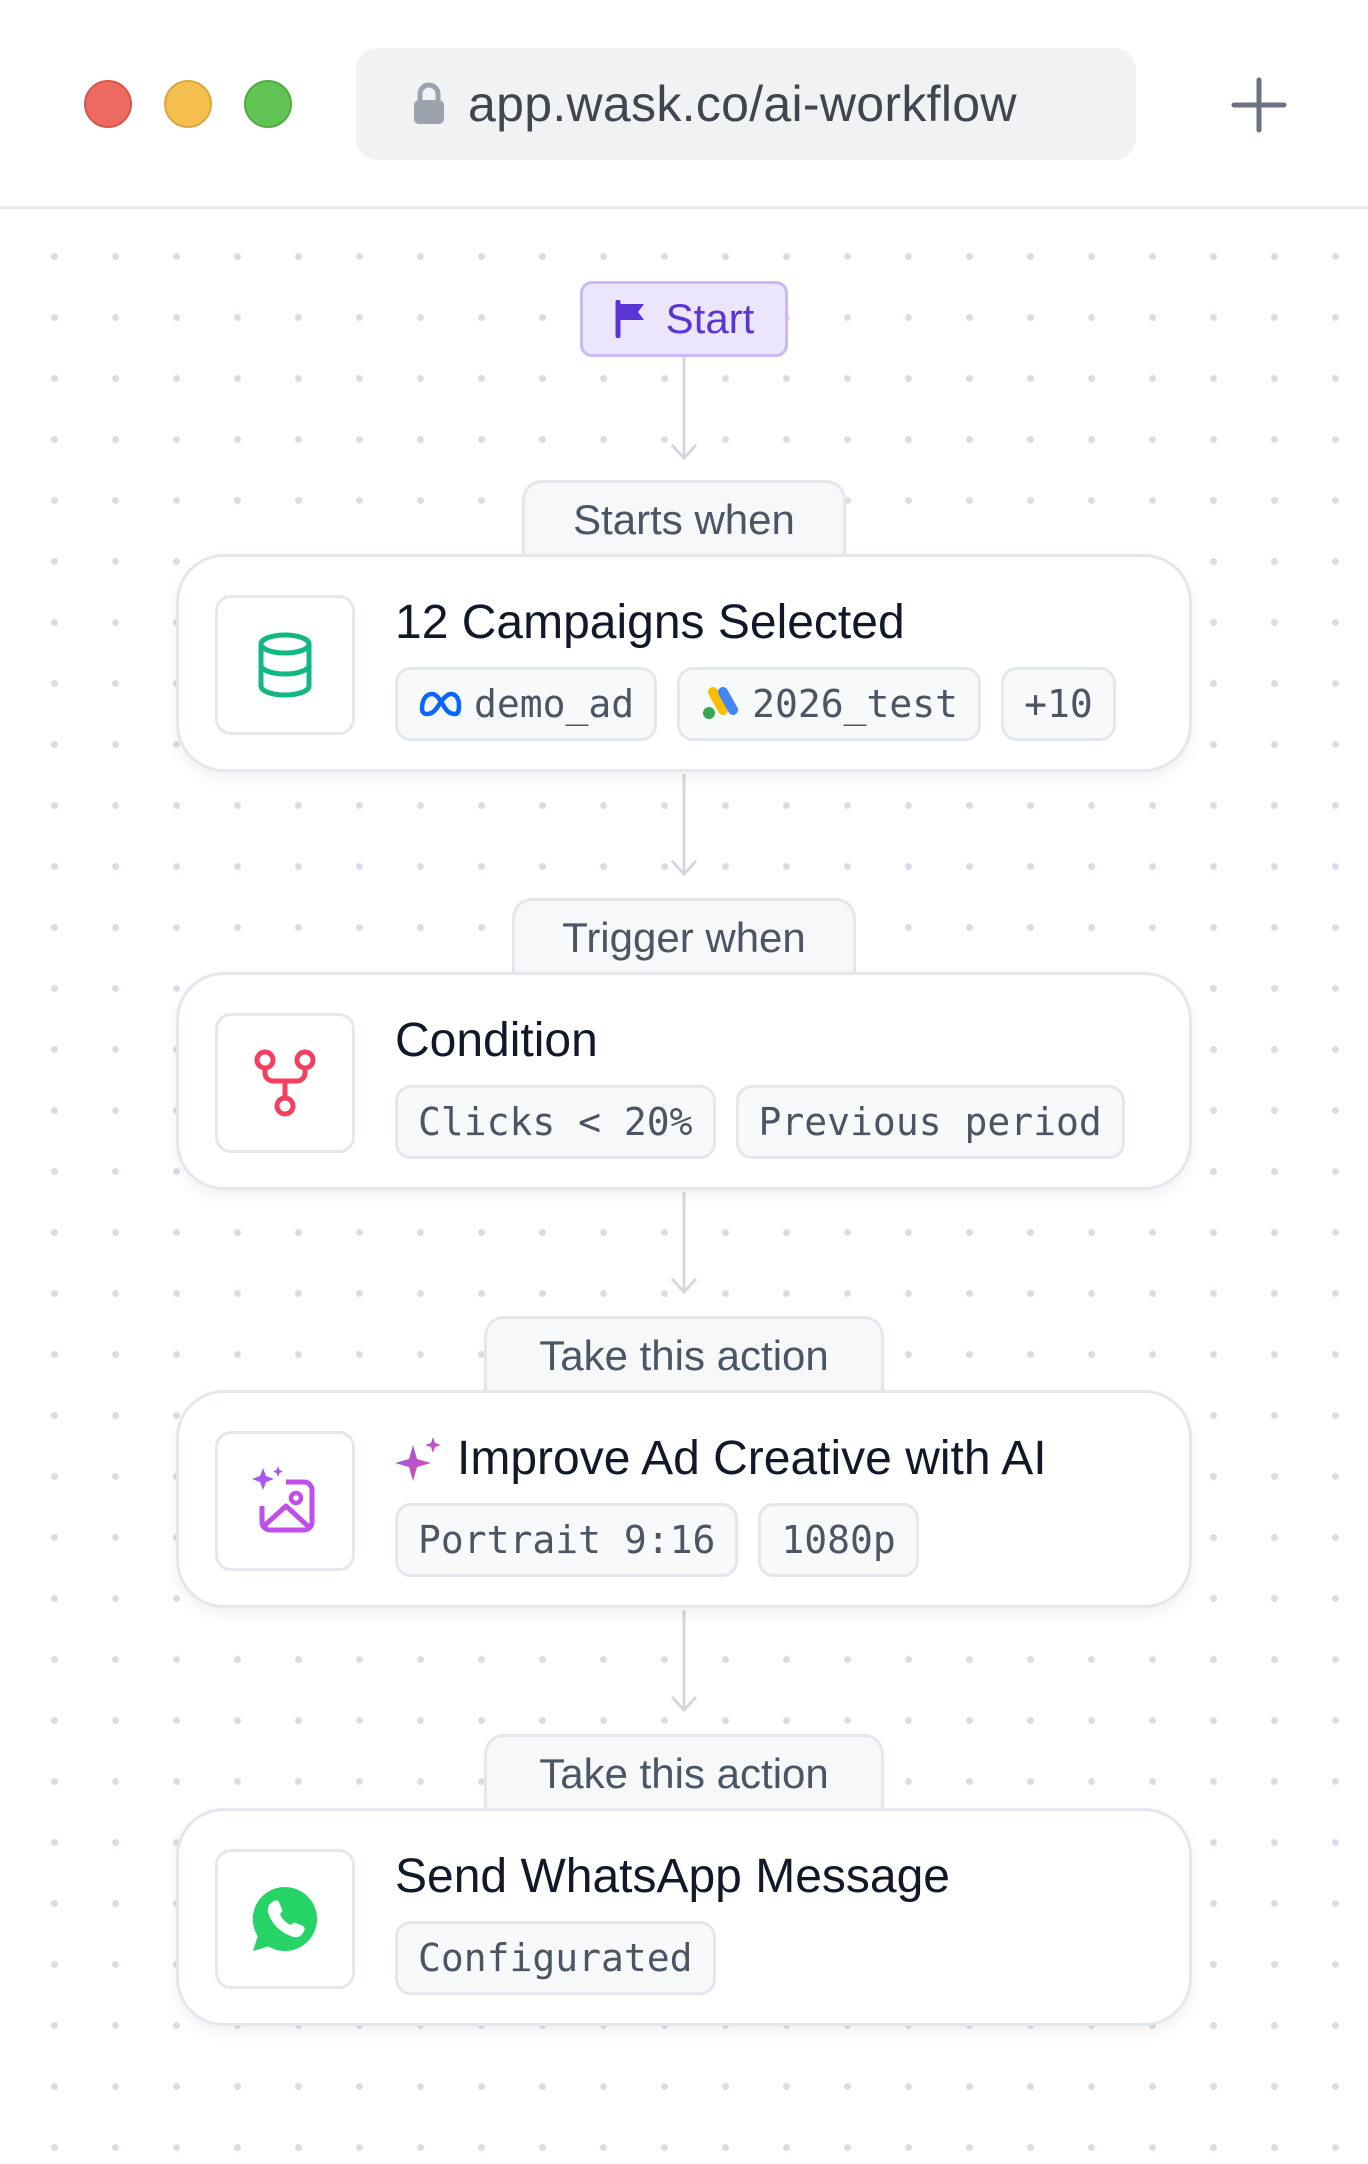 The height and width of the screenshot is (2164, 1368). Describe the element at coordinates (650, 622) in the screenshot. I see `step-title: 12 Campaigns Selected` at that location.